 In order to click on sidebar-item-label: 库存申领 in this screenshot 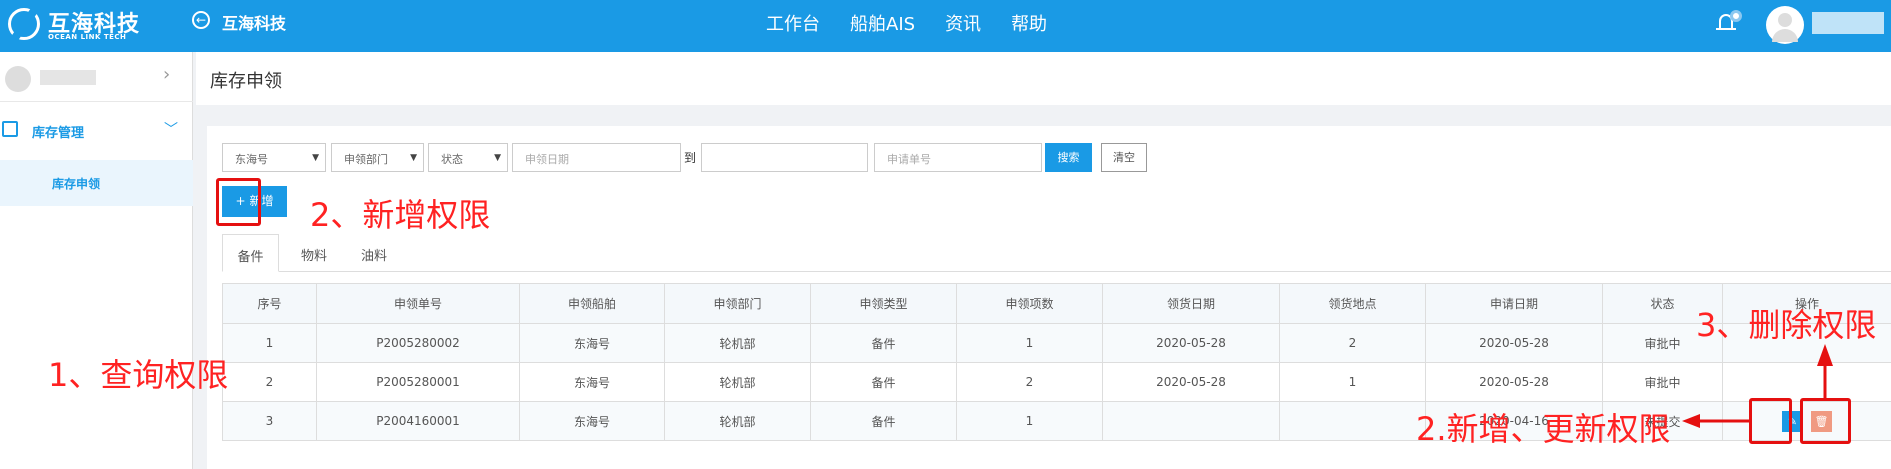, I will do `click(76, 184)`.